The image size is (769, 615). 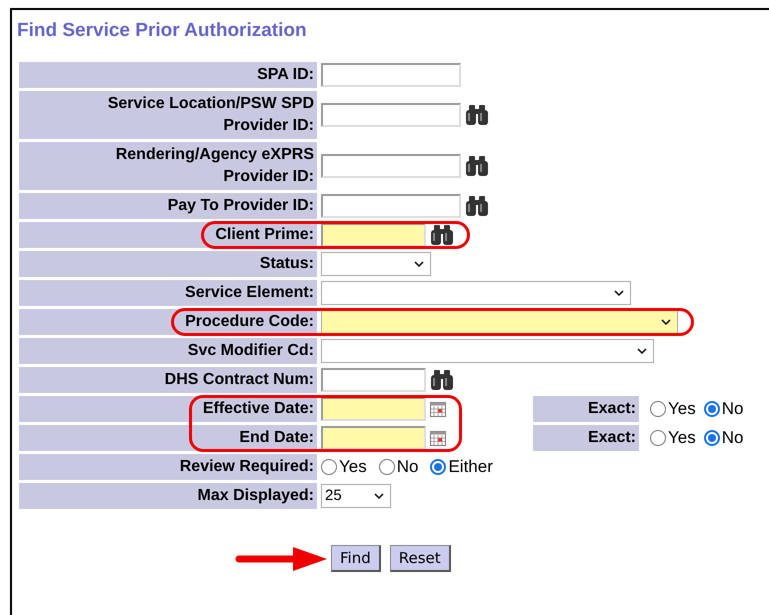 What do you see at coordinates (470, 467) in the screenshot?
I see `radio-label: Either` at bounding box center [470, 467].